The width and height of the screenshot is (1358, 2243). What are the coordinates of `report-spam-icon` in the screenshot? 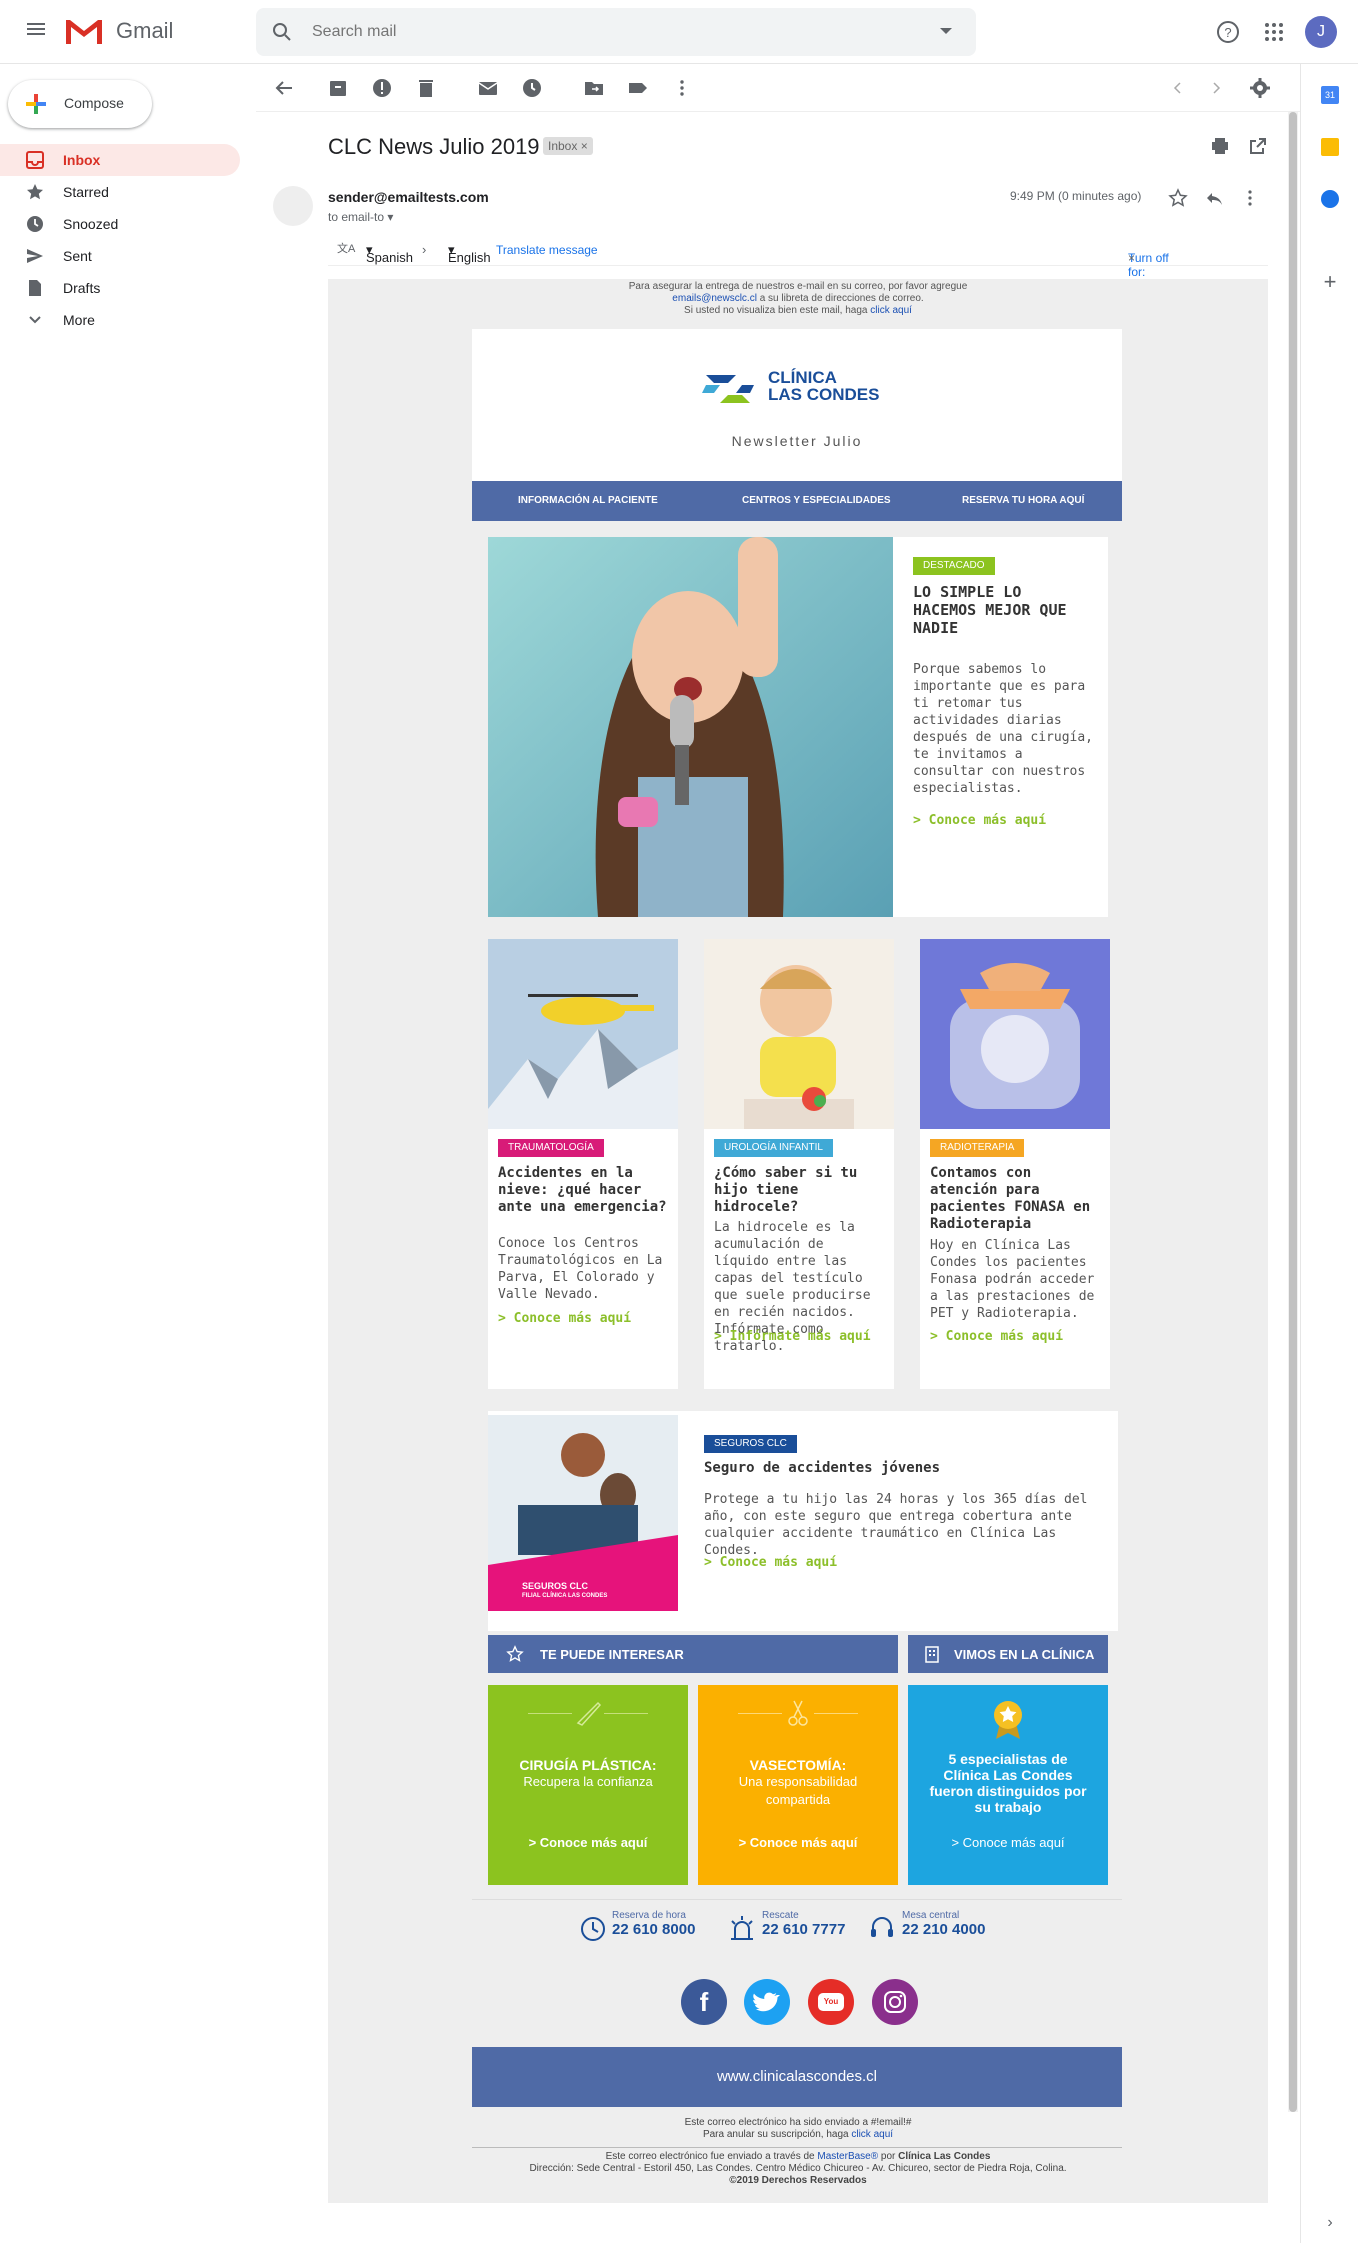 It's located at (382, 88).